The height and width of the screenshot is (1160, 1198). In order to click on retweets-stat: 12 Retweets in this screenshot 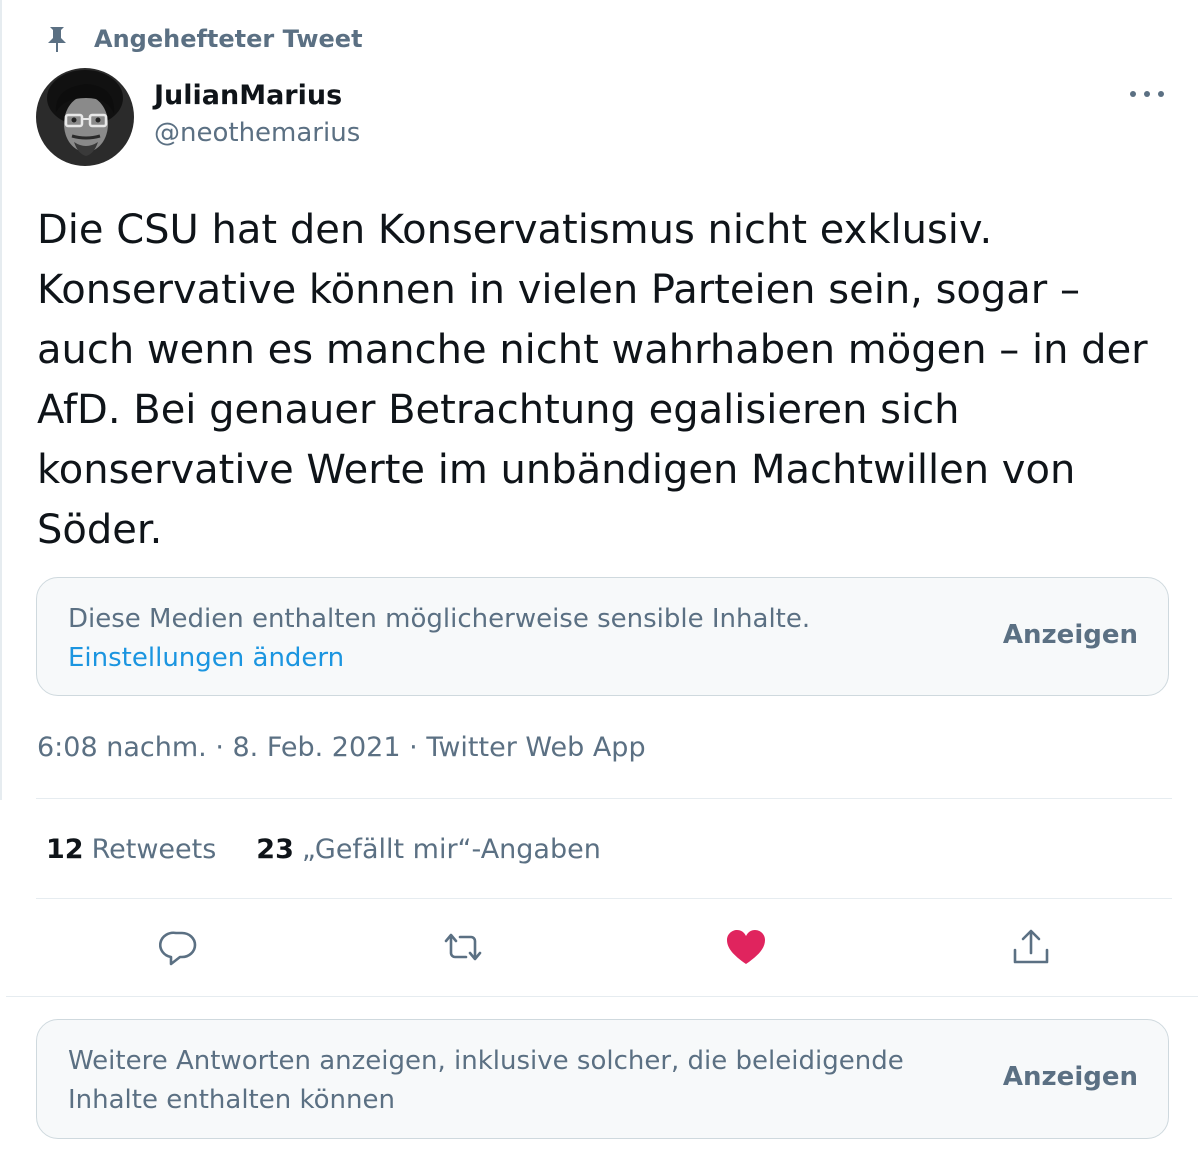, I will do `click(131, 850)`.